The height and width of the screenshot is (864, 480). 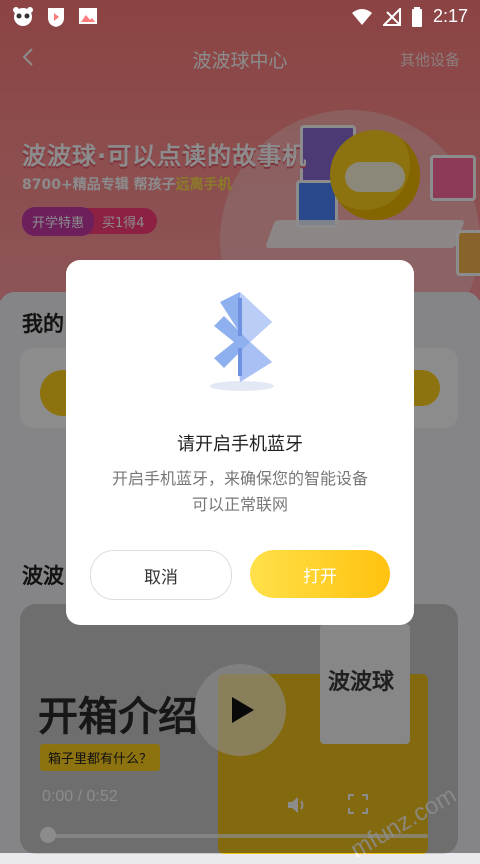 What do you see at coordinates (23, 16) in the screenshot?
I see `panda-icon` at bounding box center [23, 16].